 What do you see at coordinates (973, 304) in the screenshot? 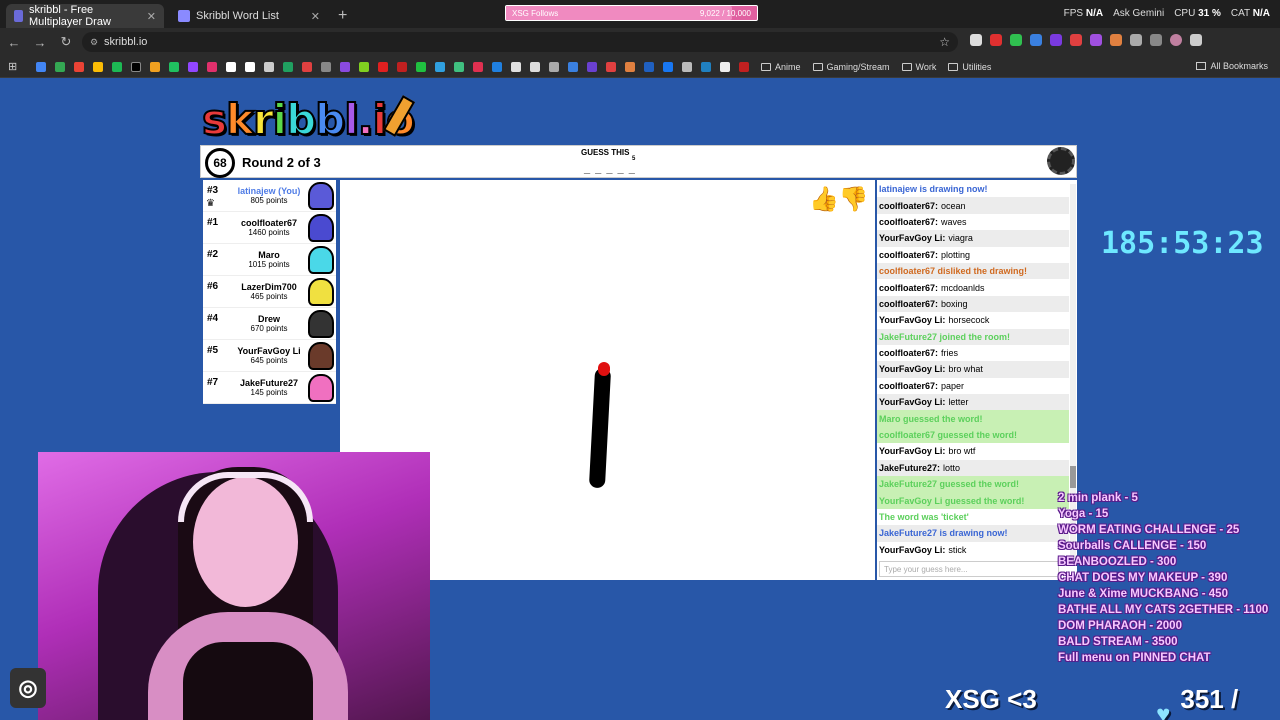
I see `chat-message: coolfloater67: boxing` at bounding box center [973, 304].